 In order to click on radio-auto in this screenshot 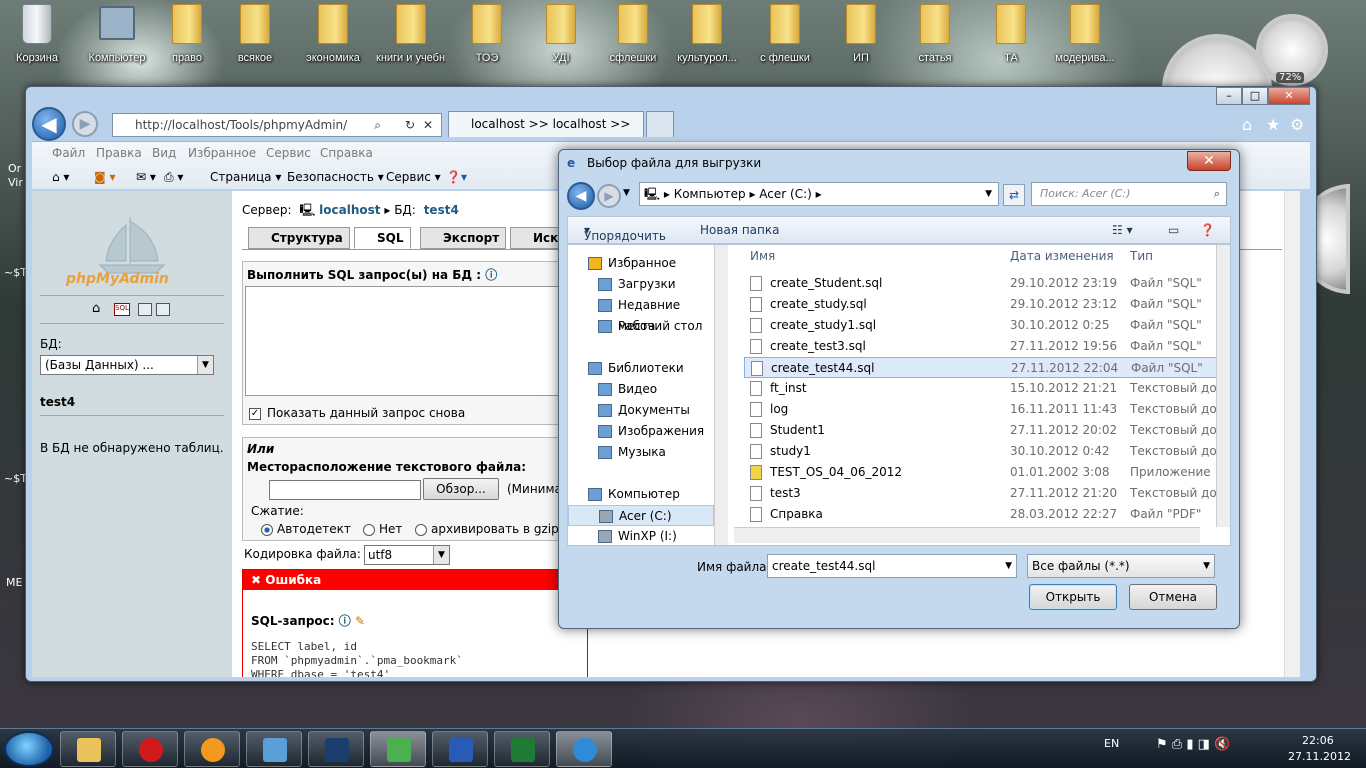, I will do `click(267, 530)`.